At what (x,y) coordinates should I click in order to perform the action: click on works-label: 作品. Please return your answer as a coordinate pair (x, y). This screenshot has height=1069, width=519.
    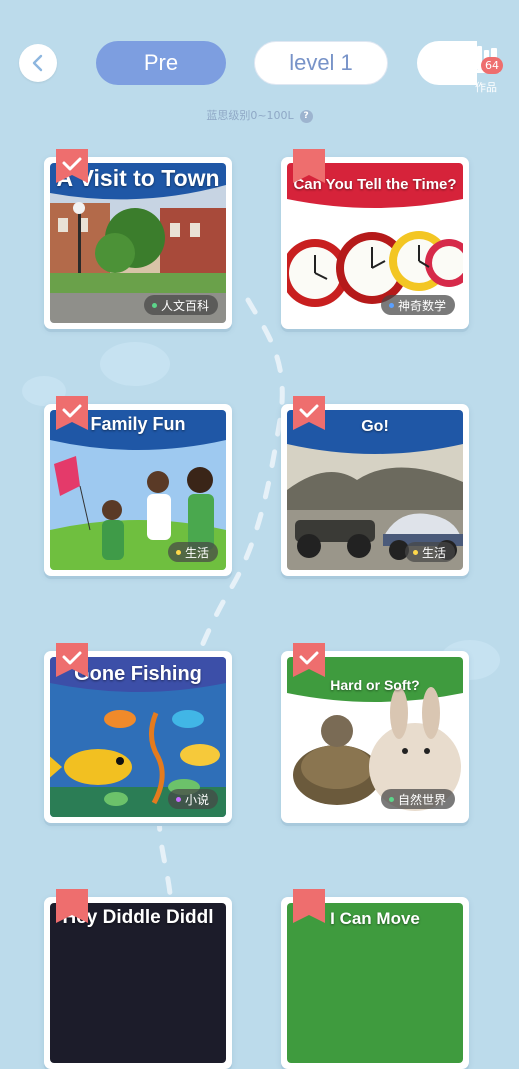
    Looking at the image, I should click on (486, 87).